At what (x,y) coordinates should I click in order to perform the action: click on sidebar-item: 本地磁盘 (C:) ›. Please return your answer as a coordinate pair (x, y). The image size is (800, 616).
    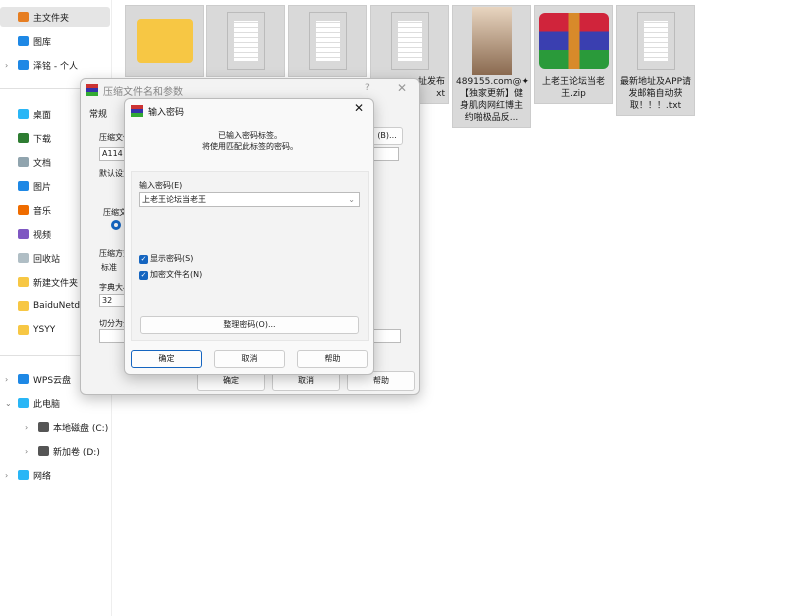
    Looking at the image, I should click on (55, 427).